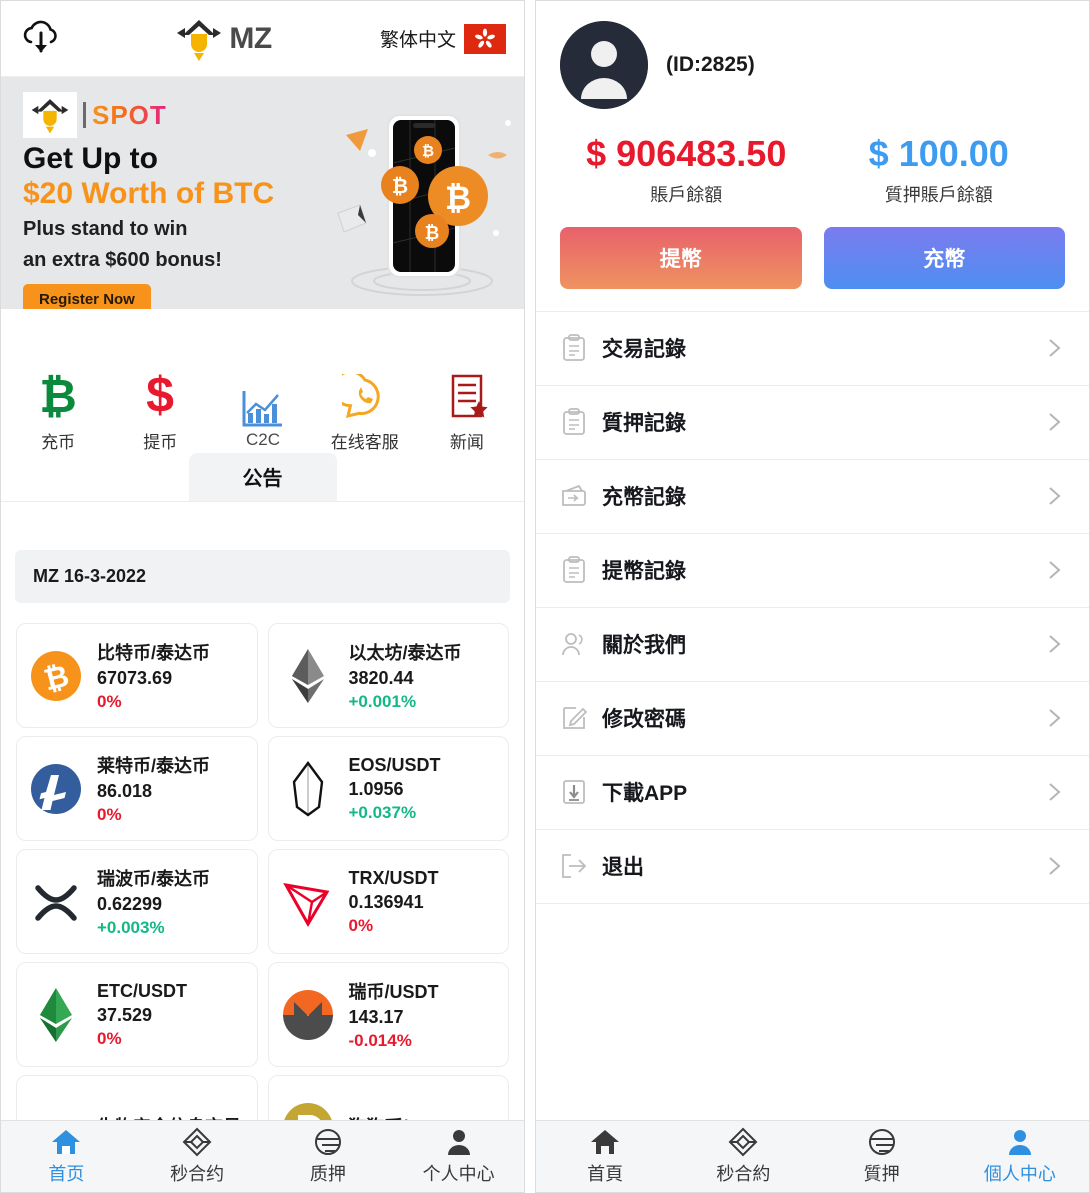 This screenshot has height=1193, width=1090. What do you see at coordinates (882, 1142) in the screenshot?
I see `stake-icon` at bounding box center [882, 1142].